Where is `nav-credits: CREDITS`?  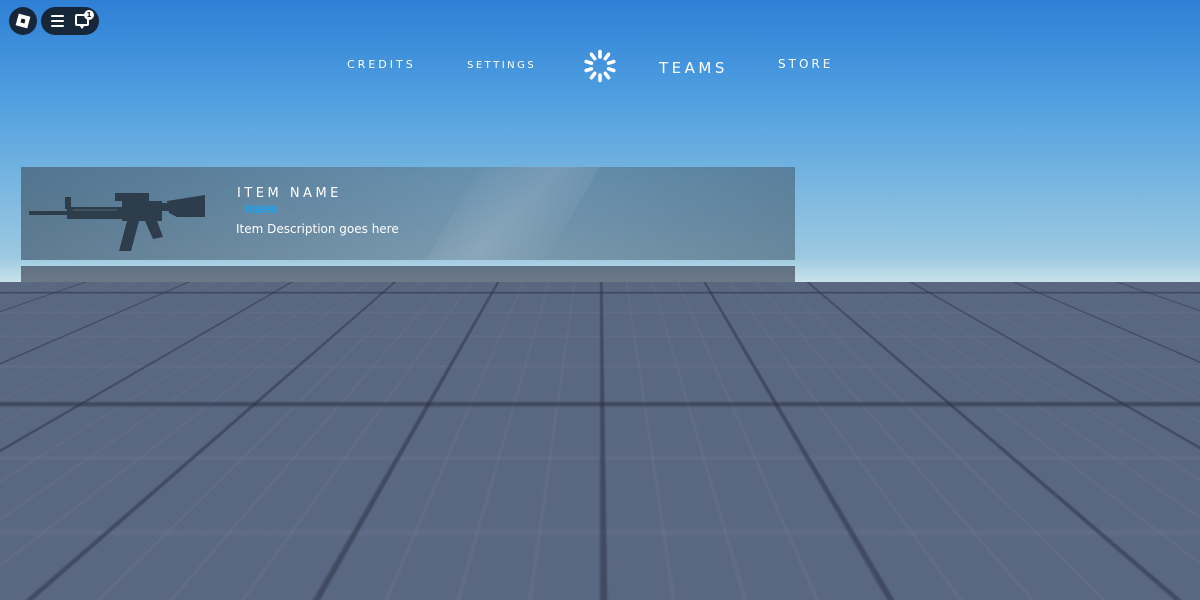 nav-credits: CREDITS is located at coordinates (381, 64).